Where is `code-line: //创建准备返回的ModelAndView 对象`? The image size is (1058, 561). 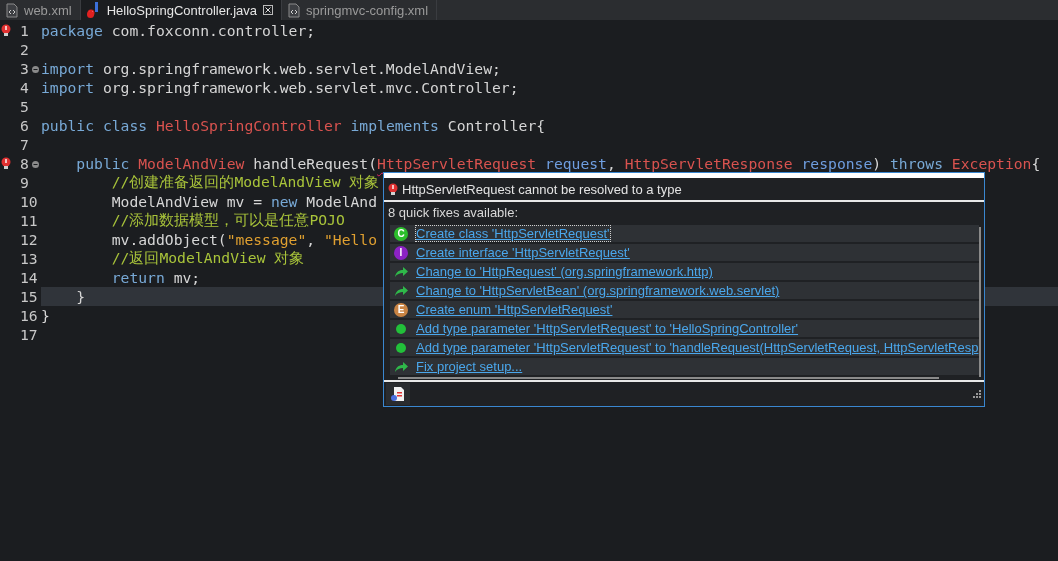
code-line: //创建准备返回的ModelAndView 对象 is located at coordinates (245, 182).